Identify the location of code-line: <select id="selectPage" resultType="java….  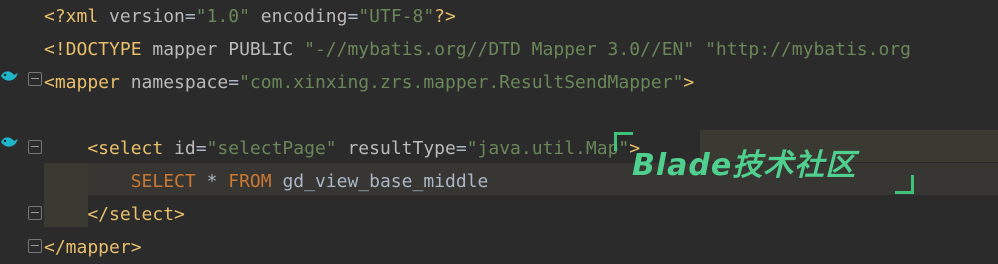
(342, 148).